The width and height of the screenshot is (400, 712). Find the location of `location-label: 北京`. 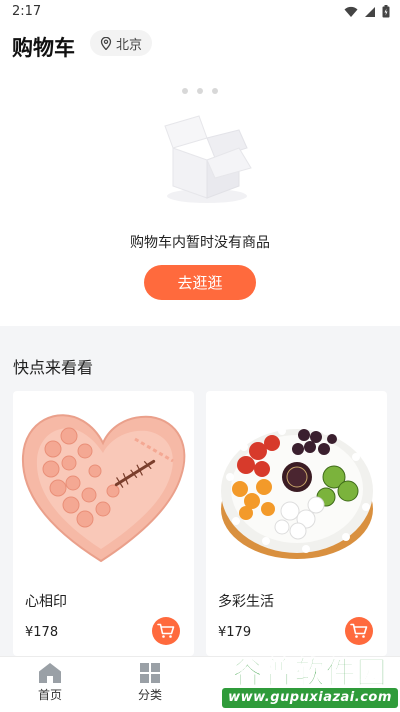

location-label: 北京 is located at coordinates (129, 45).